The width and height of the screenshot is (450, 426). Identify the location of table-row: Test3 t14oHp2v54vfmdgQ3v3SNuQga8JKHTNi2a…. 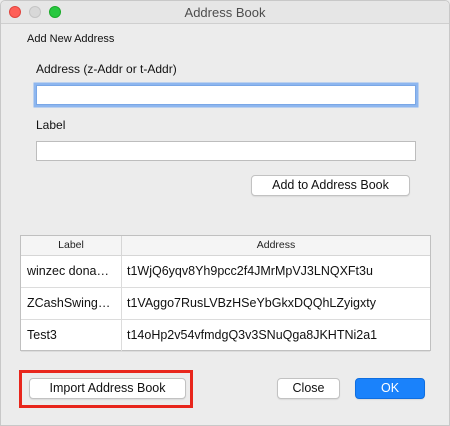
(225, 336).